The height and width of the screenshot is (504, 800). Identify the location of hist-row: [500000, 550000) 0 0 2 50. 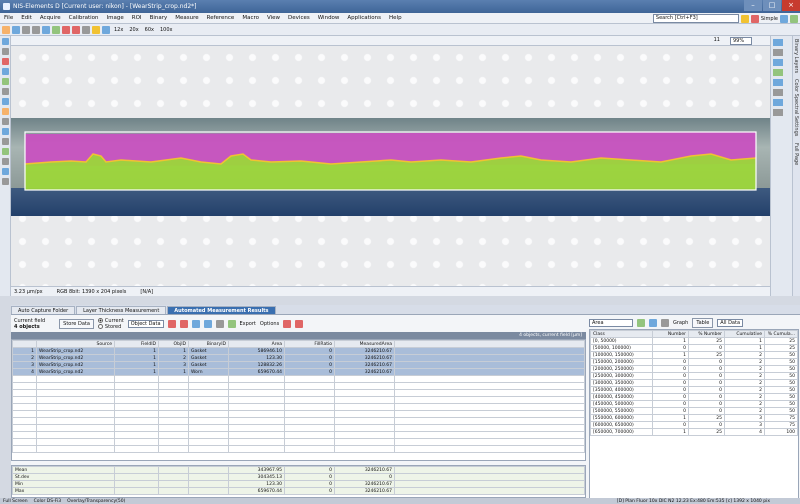
(694, 411).